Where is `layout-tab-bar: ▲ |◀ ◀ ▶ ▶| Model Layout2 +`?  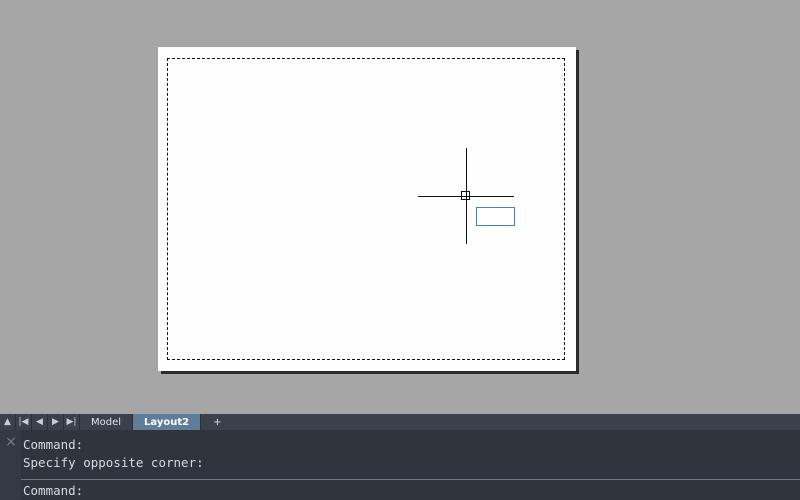
layout-tab-bar: ▲ |◀ ◀ ▶ ▶| Model Layout2 + is located at coordinates (400, 422).